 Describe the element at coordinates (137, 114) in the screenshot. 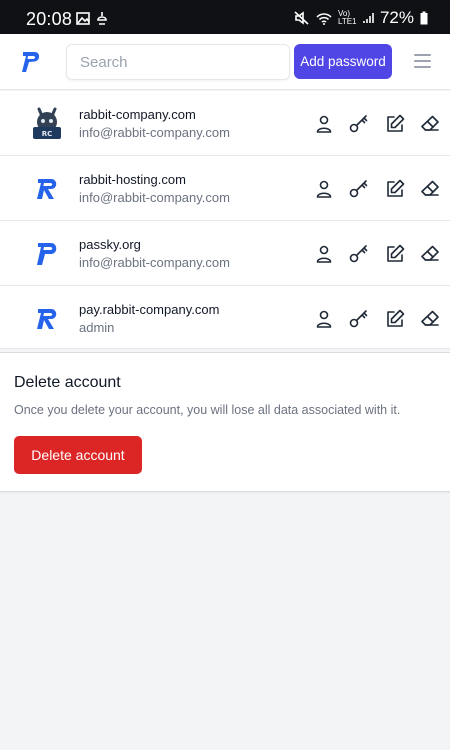

I see `password-website: rabbit-company.com` at that location.